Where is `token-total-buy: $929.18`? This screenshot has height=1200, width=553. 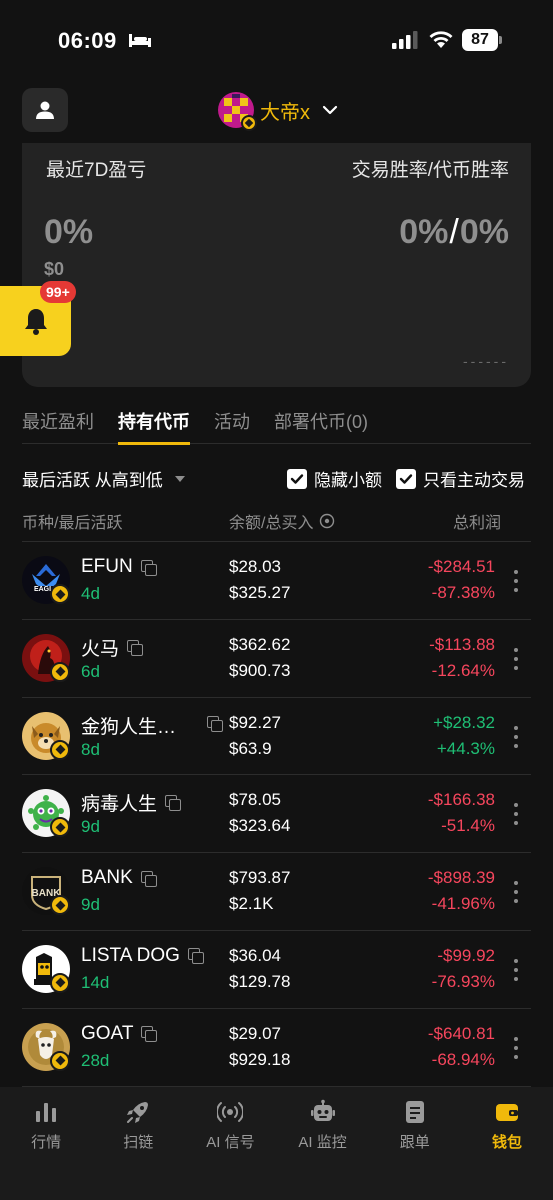
token-total-buy: $929.18 is located at coordinates (260, 1059).